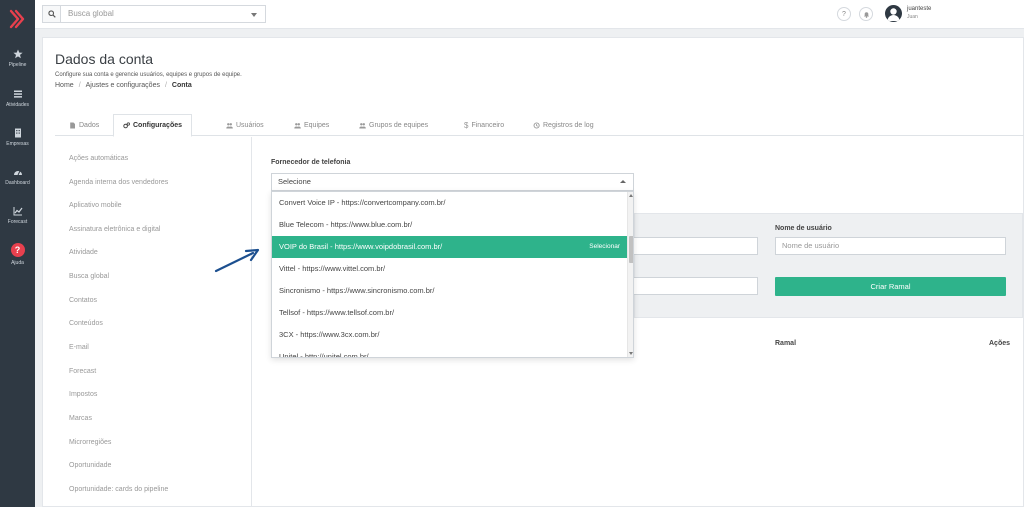  What do you see at coordinates (844, 14) in the screenshot?
I see `help-button: ?` at bounding box center [844, 14].